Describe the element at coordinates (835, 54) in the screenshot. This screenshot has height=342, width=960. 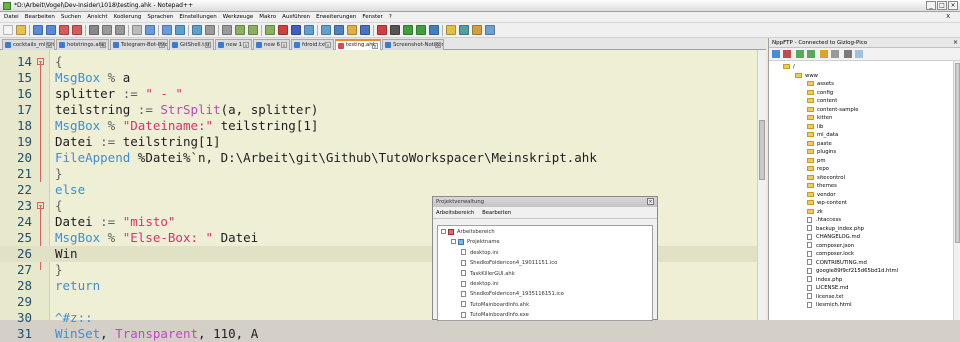
I see `abort-icon` at that location.